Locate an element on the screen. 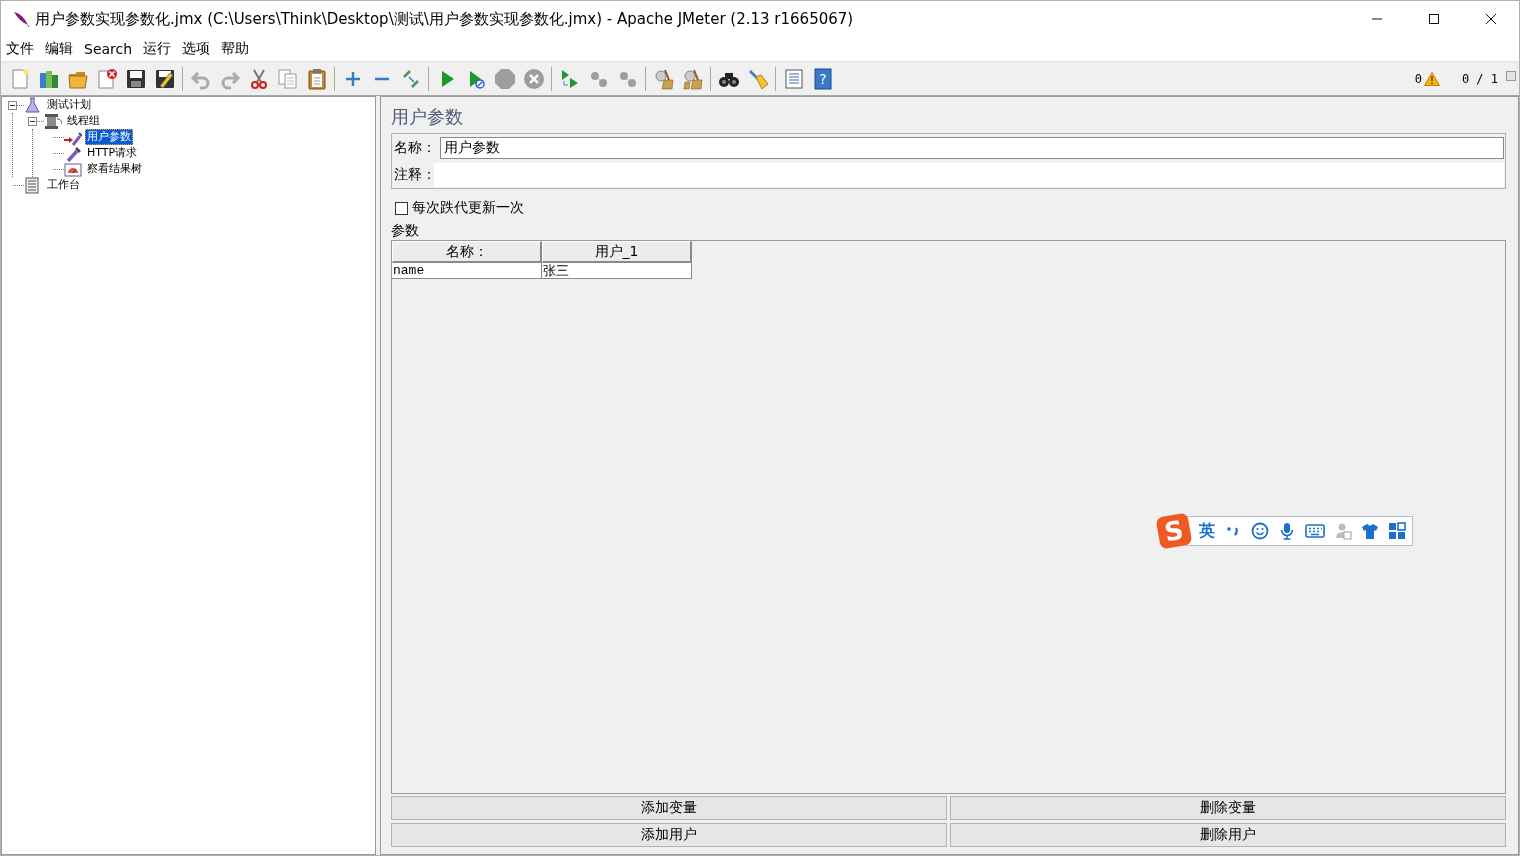 The width and height of the screenshot is (1520, 856). tshirt-icon is located at coordinates (1370, 531).